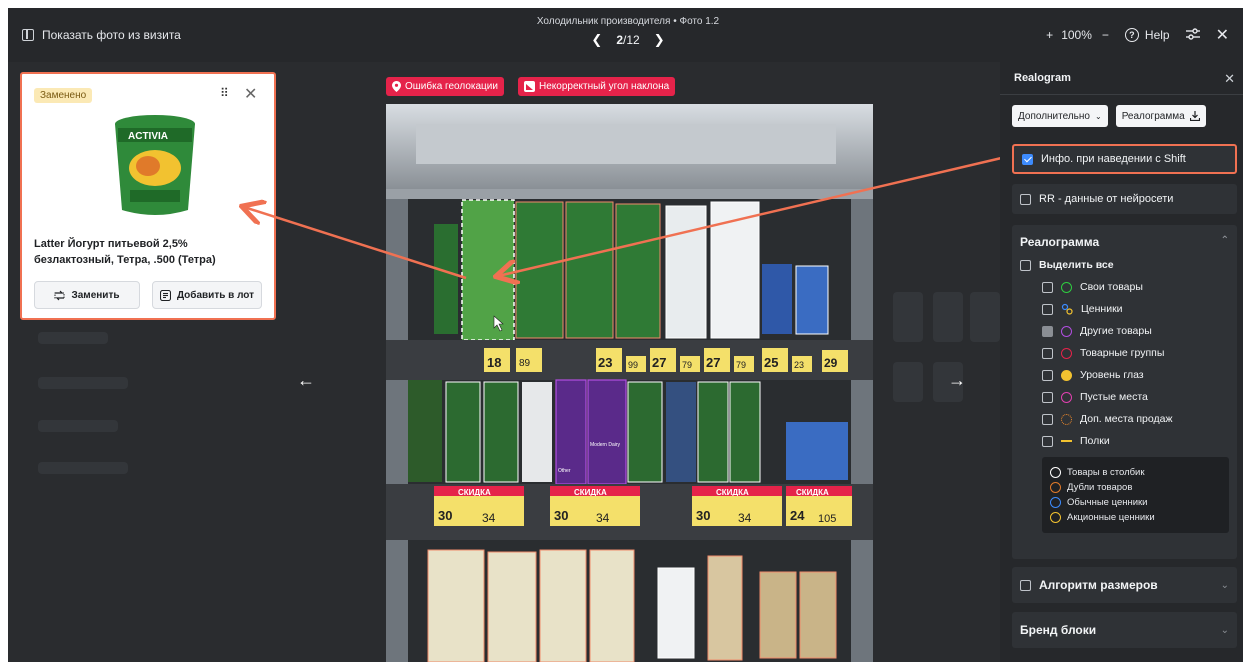 This screenshot has height=662, width=1243. What do you see at coordinates (529, 86) in the screenshot?
I see `camera-angle-icon` at bounding box center [529, 86].